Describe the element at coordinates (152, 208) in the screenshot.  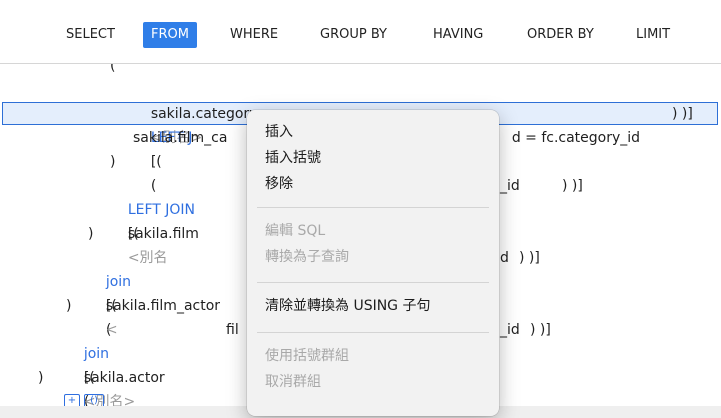
I see `join-row-2: LEFT JOIN [(` at that location.